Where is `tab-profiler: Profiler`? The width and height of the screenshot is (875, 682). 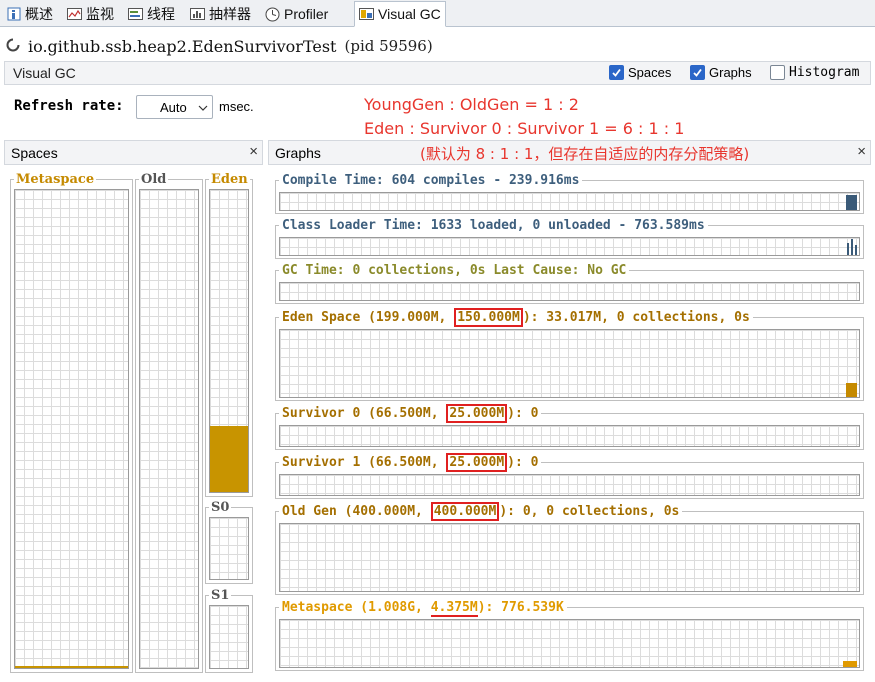
tab-profiler: Profiler is located at coordinates (296, 14).